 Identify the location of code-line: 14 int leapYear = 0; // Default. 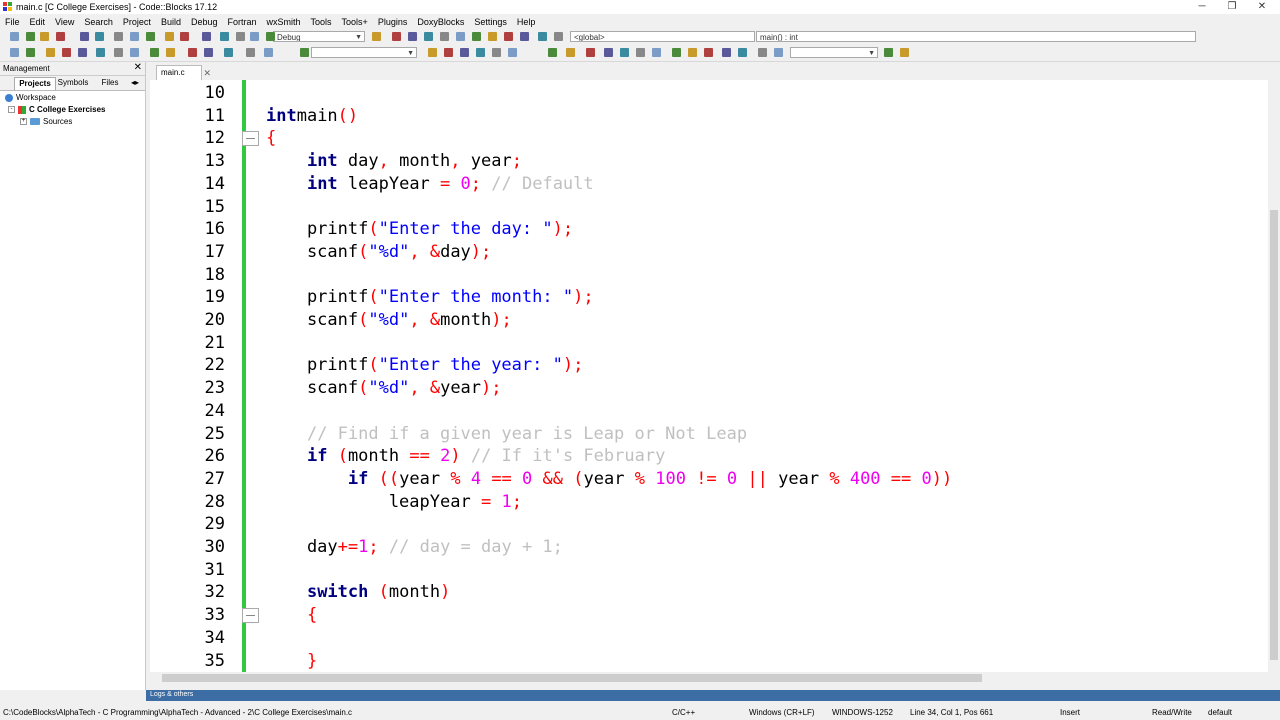
(709, 184).